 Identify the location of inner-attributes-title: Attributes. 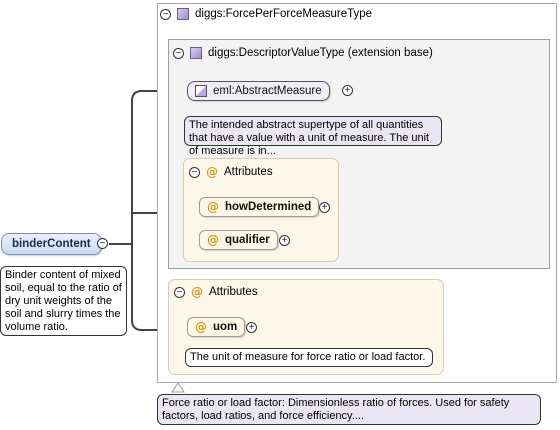
(248, 172).